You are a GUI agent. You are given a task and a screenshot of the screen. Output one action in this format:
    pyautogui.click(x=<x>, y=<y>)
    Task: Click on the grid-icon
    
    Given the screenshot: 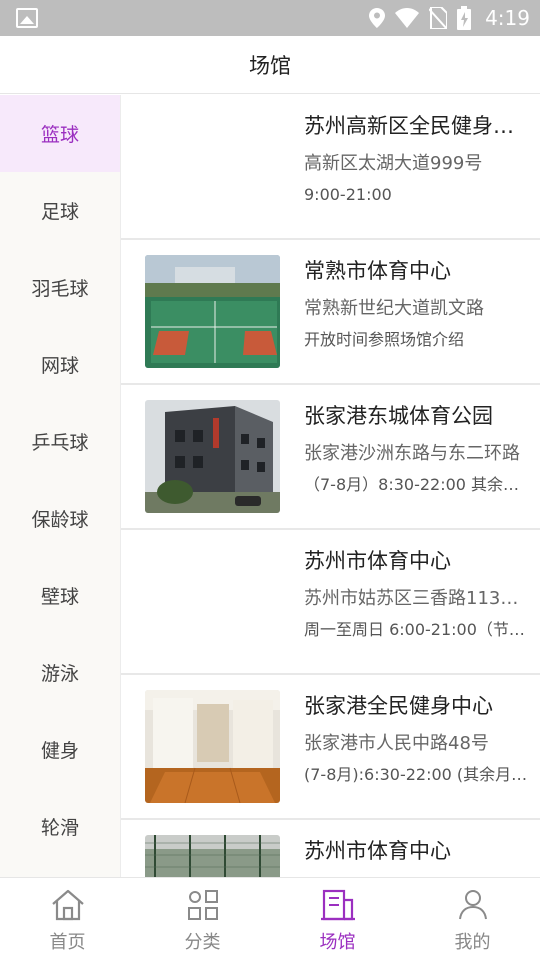 What is the action you would take?
    pyautogui.click(x=202, y=905)
    